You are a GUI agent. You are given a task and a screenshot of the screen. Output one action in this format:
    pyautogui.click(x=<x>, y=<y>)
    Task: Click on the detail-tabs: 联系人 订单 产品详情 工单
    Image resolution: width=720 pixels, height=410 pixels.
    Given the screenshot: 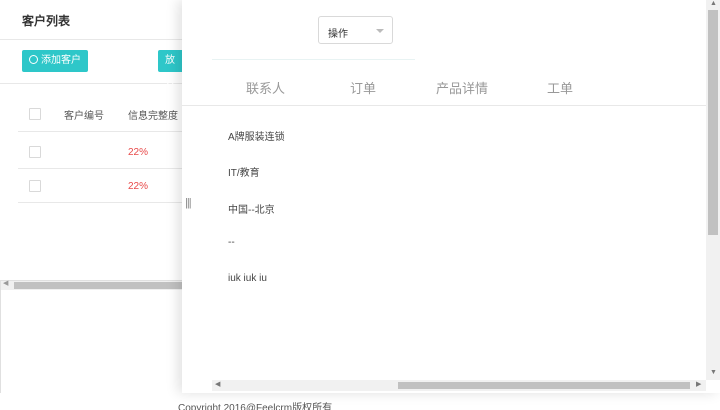 What is the action you would take?
    pyautogui.click(x=444, y=87)
    